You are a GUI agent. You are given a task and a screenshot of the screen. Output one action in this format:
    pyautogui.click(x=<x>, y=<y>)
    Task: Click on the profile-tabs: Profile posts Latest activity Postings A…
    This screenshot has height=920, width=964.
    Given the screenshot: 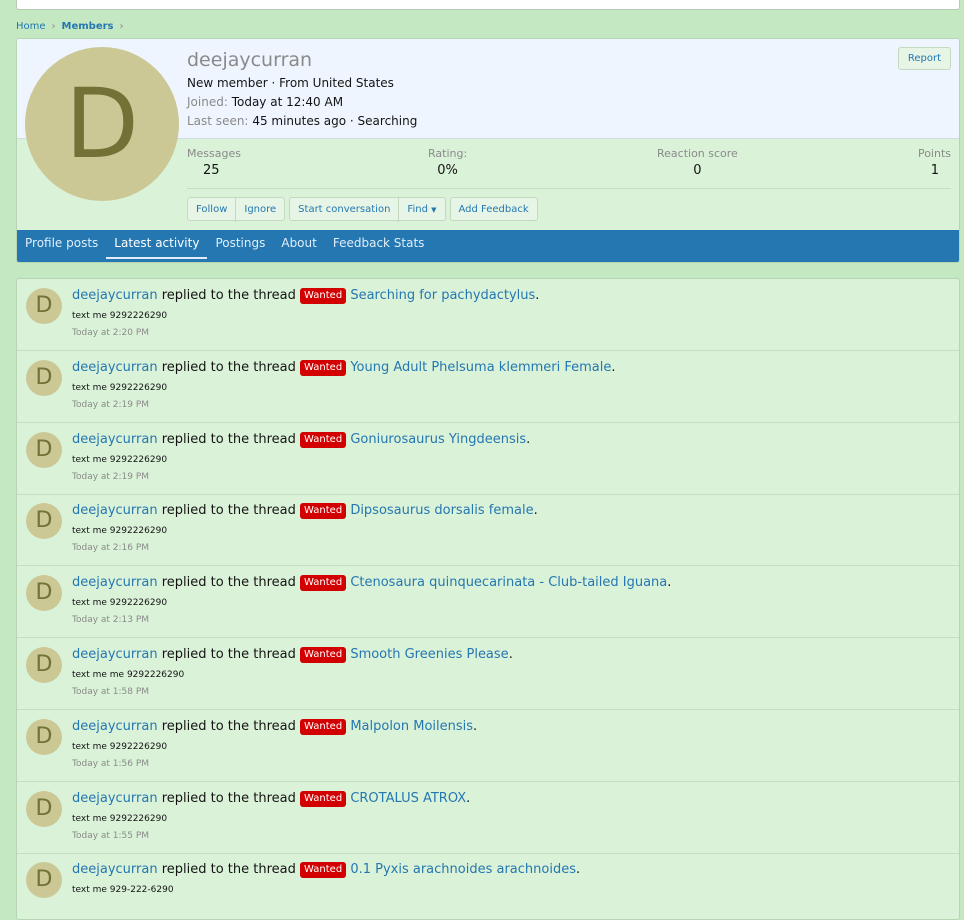 What is the action you would take?
    pyautogui.click(x=488, y=246)
    